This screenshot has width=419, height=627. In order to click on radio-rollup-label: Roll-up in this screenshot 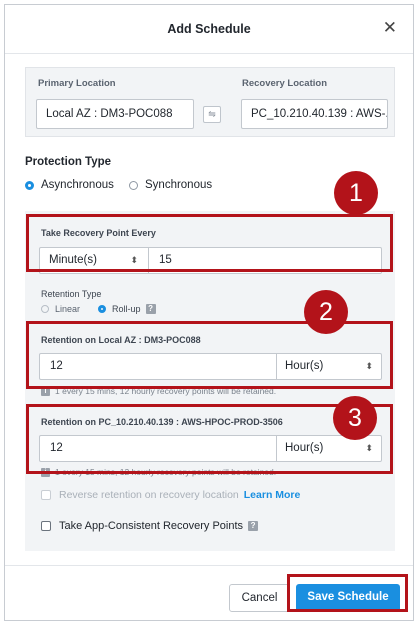, I will do `click(126, 309)`.